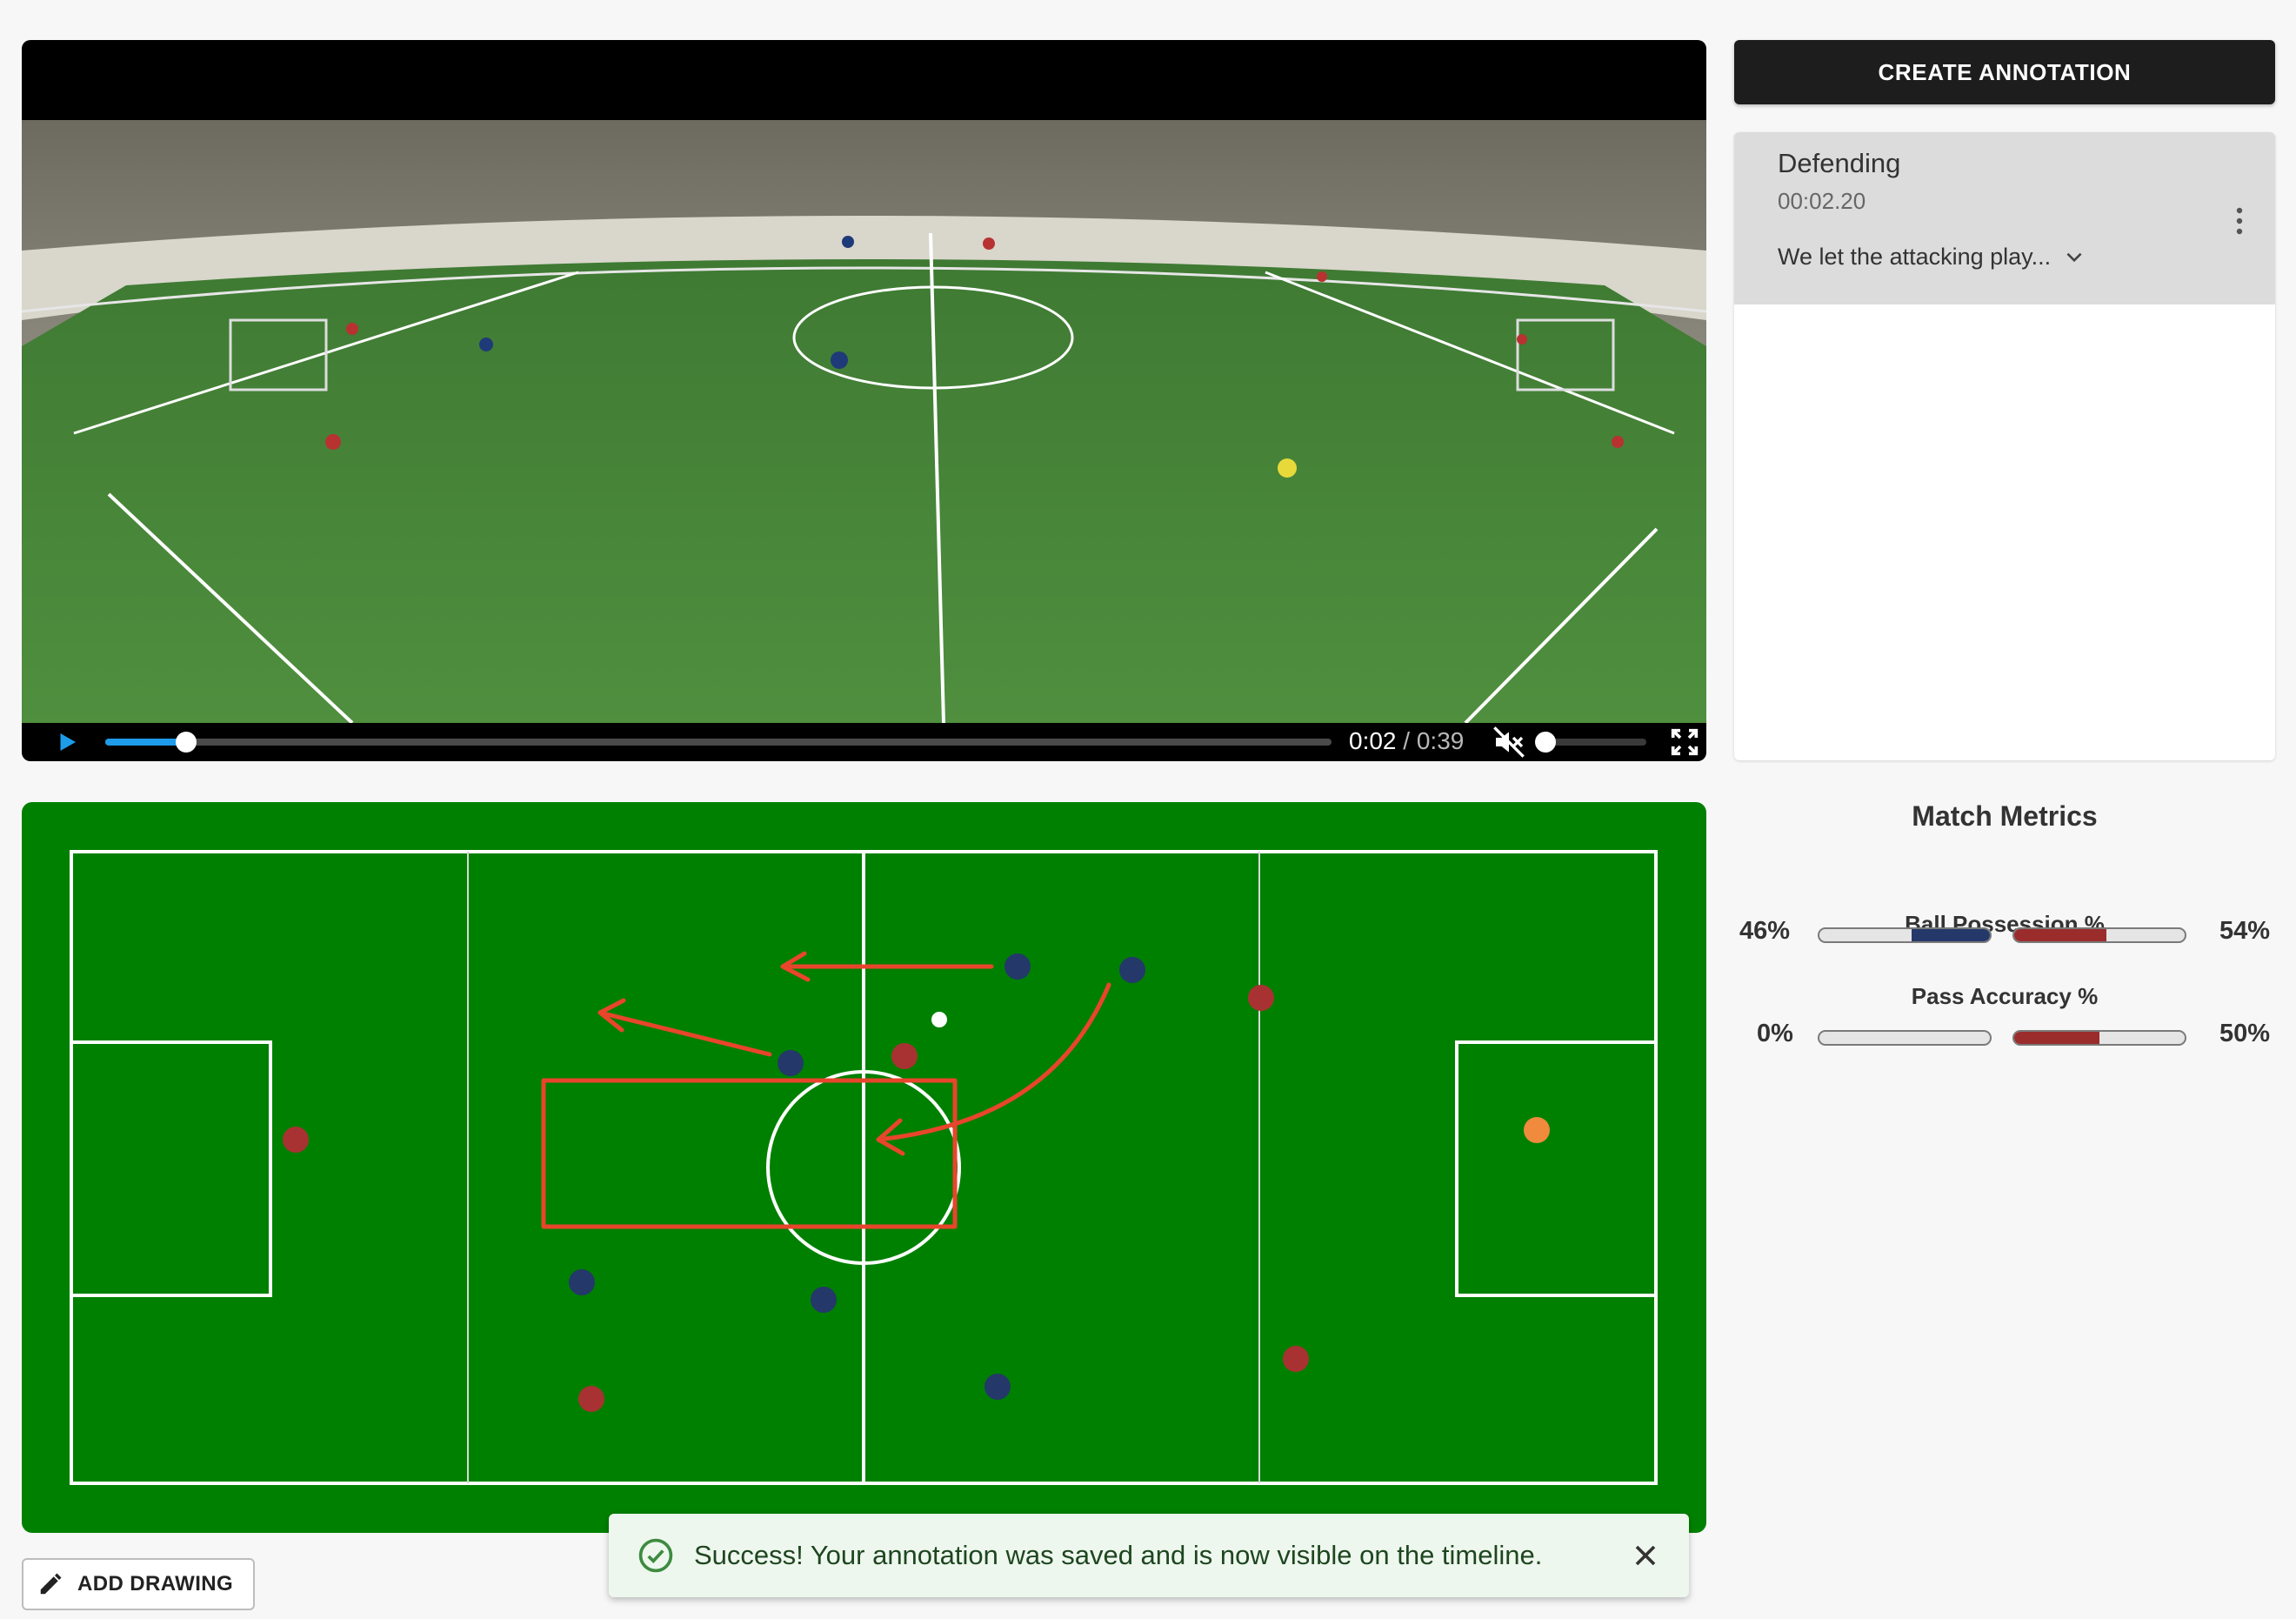 The width and height of the screenshot is (2296, 1619). I want to click on metric-row-possession: 46% 54%, so click(2005, 935).